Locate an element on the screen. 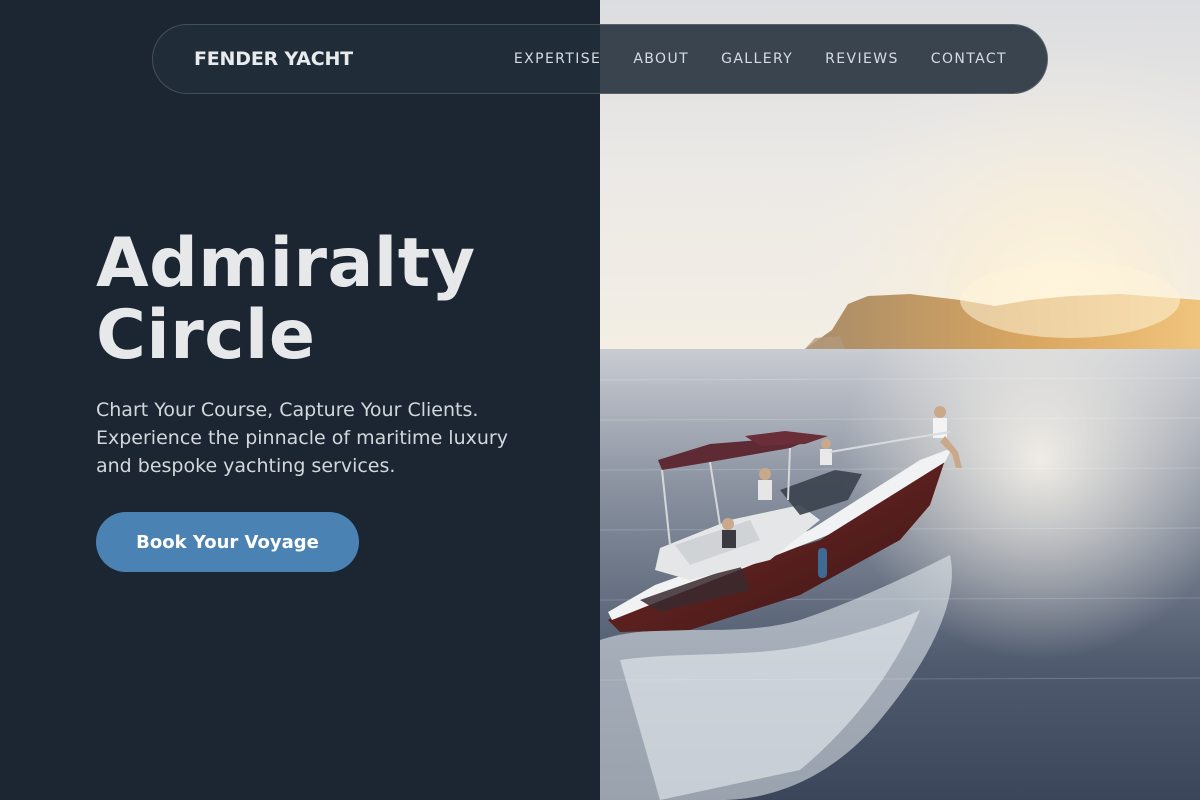 The height and width of the screenshot is (800, 1200). brand-logo: FENDER YACHT is located at coordinates (273, 59).